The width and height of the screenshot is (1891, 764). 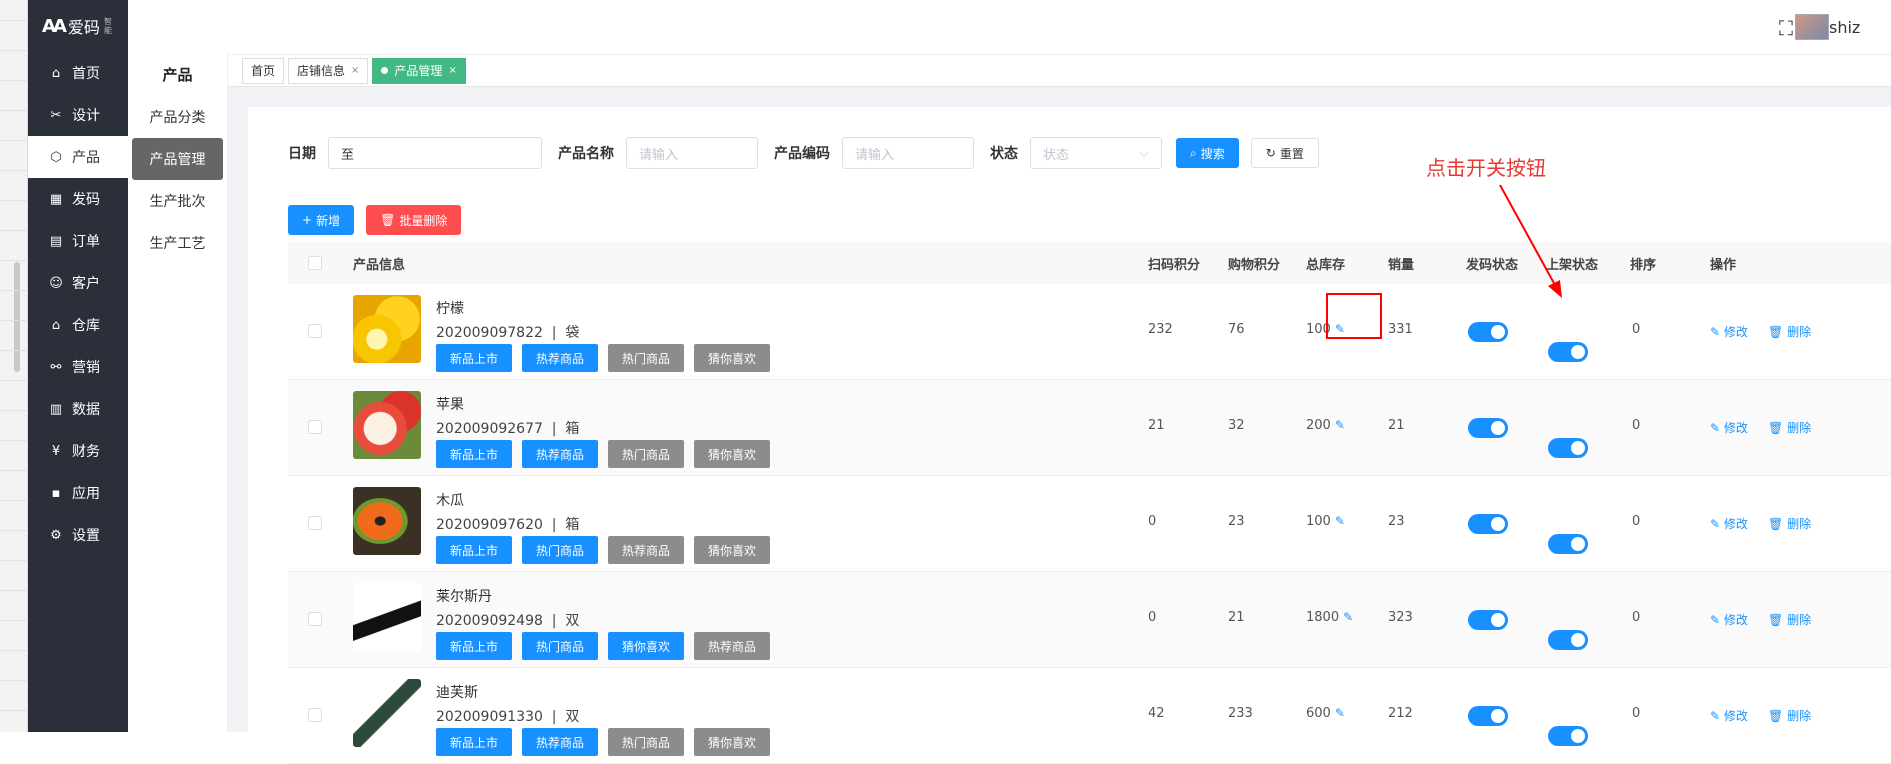 What do you see at coordinates (1530, 241) in the screenshot?
I see `annotation-arrow-icon` at bounding box center [1530, 241].